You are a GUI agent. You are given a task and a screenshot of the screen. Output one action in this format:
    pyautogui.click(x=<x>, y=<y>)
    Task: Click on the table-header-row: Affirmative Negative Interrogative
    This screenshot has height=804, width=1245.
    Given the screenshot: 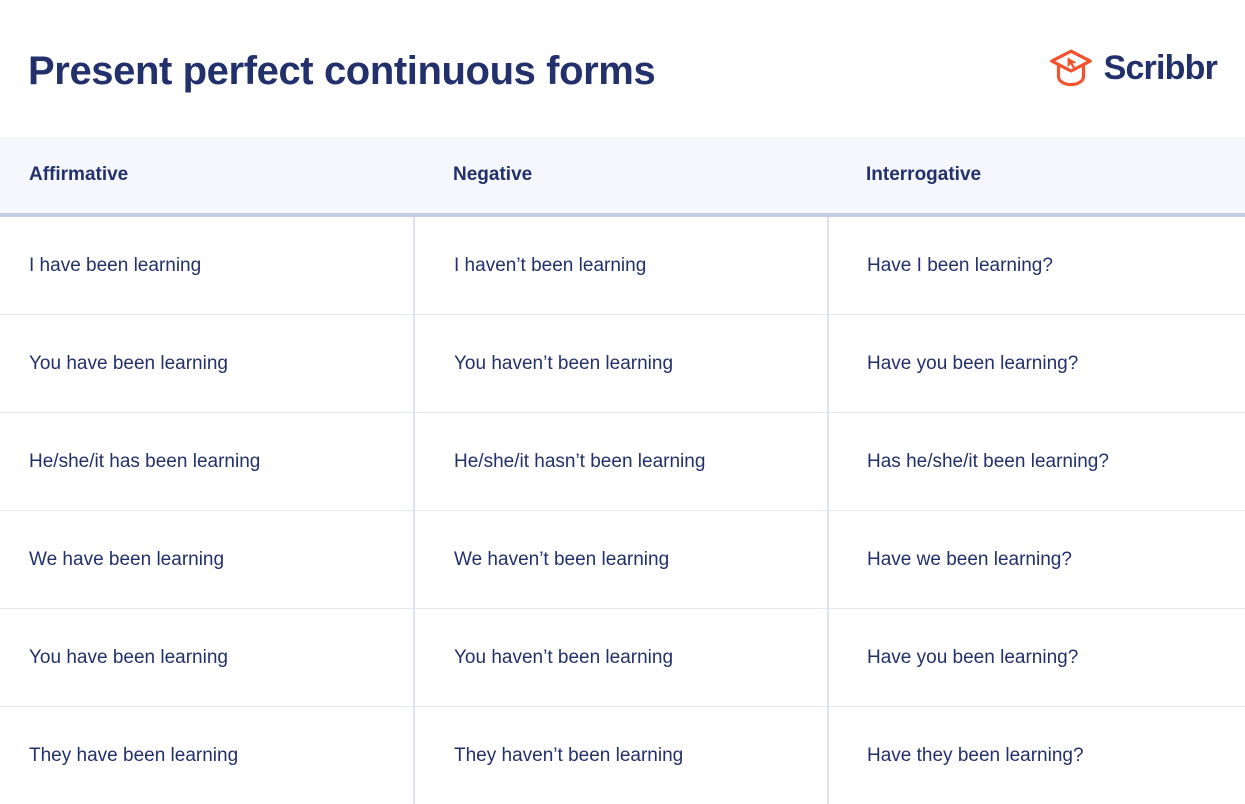 What is the action you would take?
    pyautogui.click(x=622, y=176)
    